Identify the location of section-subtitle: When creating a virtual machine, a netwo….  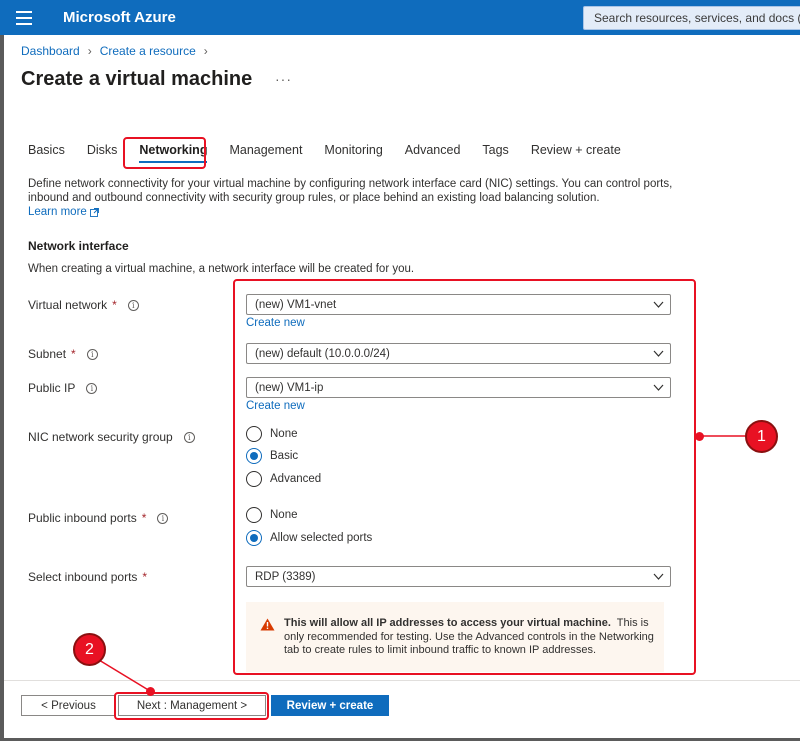
(221, 269).